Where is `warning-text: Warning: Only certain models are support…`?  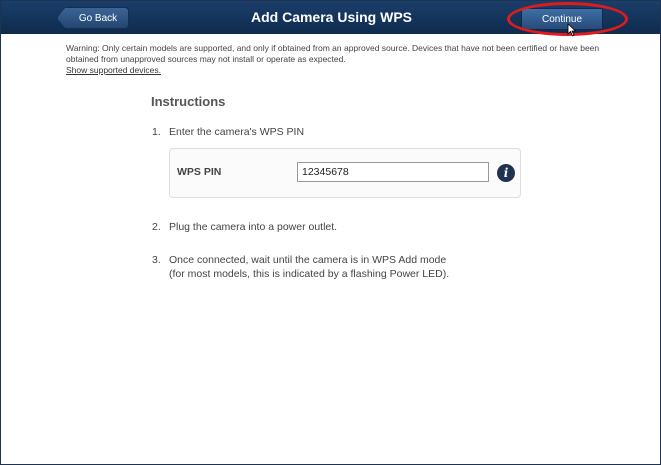 warning-text: Warning: Only certain models are support… is located at coordinates (333, 53).